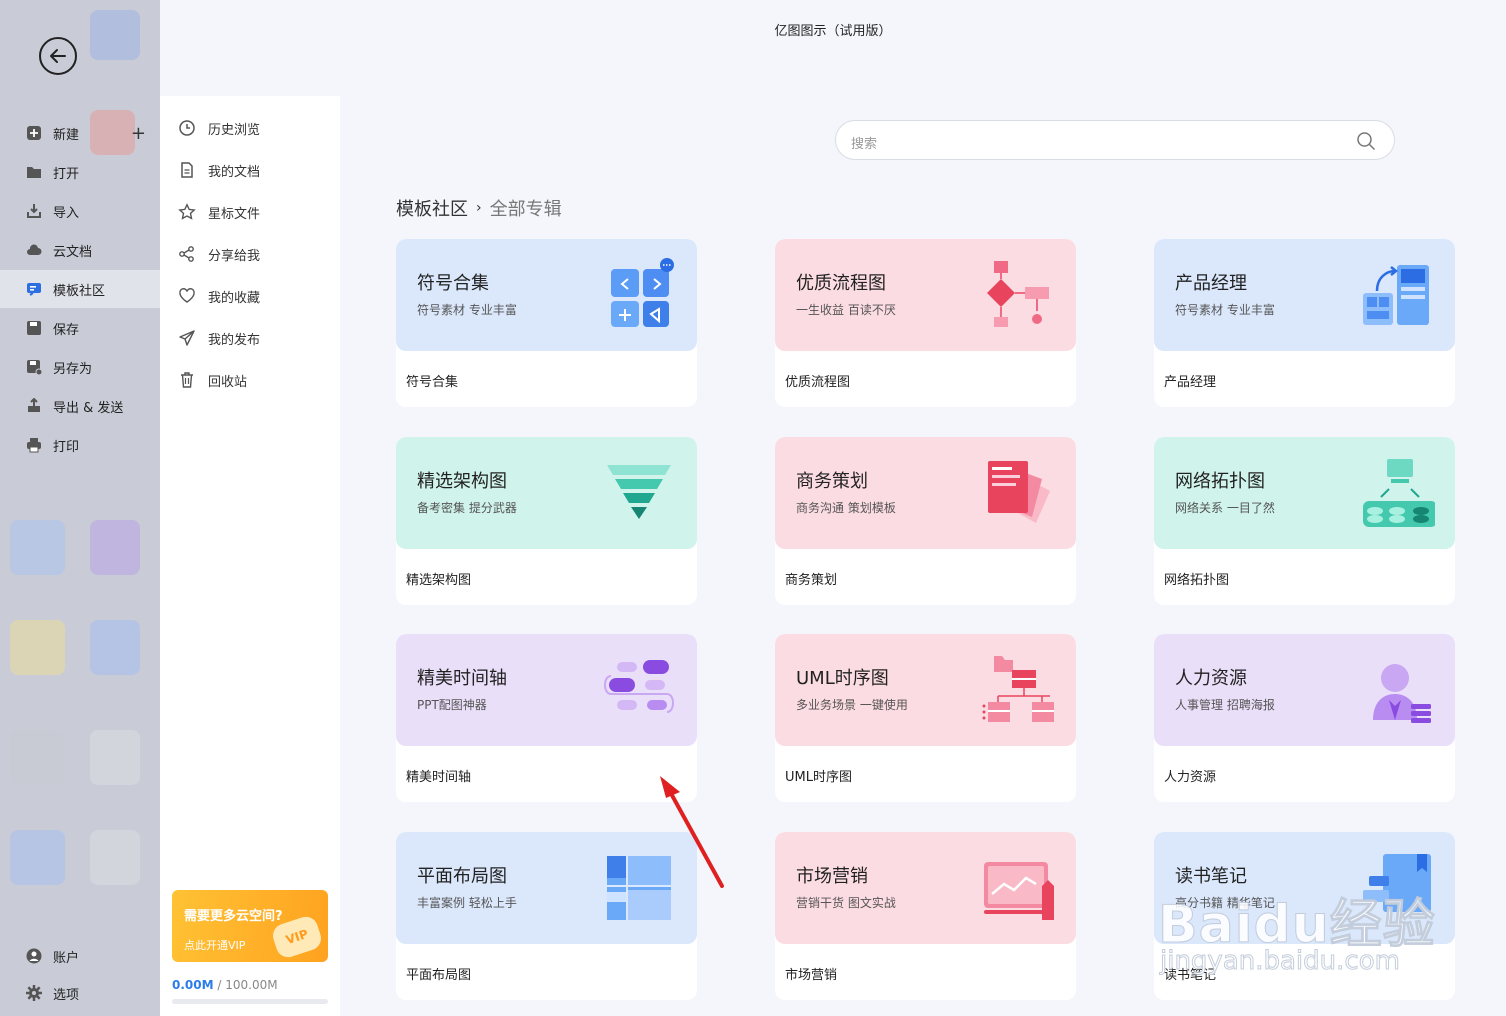  What do you see at coordinates (297, 937) in the screenshot?
I see `vip-badge-label: VIP` at bounding box center [297, 937].